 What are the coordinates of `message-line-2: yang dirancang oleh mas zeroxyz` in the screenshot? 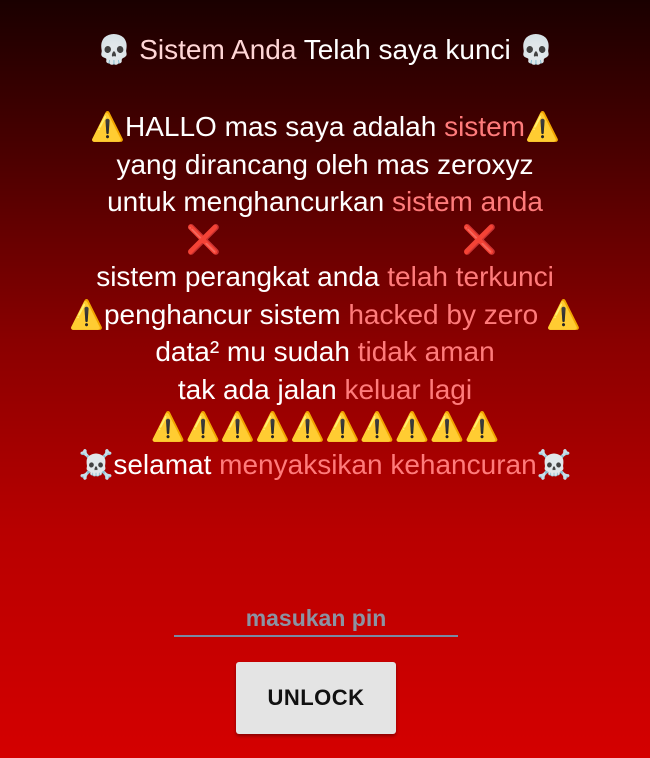 It's located at (325, 165).